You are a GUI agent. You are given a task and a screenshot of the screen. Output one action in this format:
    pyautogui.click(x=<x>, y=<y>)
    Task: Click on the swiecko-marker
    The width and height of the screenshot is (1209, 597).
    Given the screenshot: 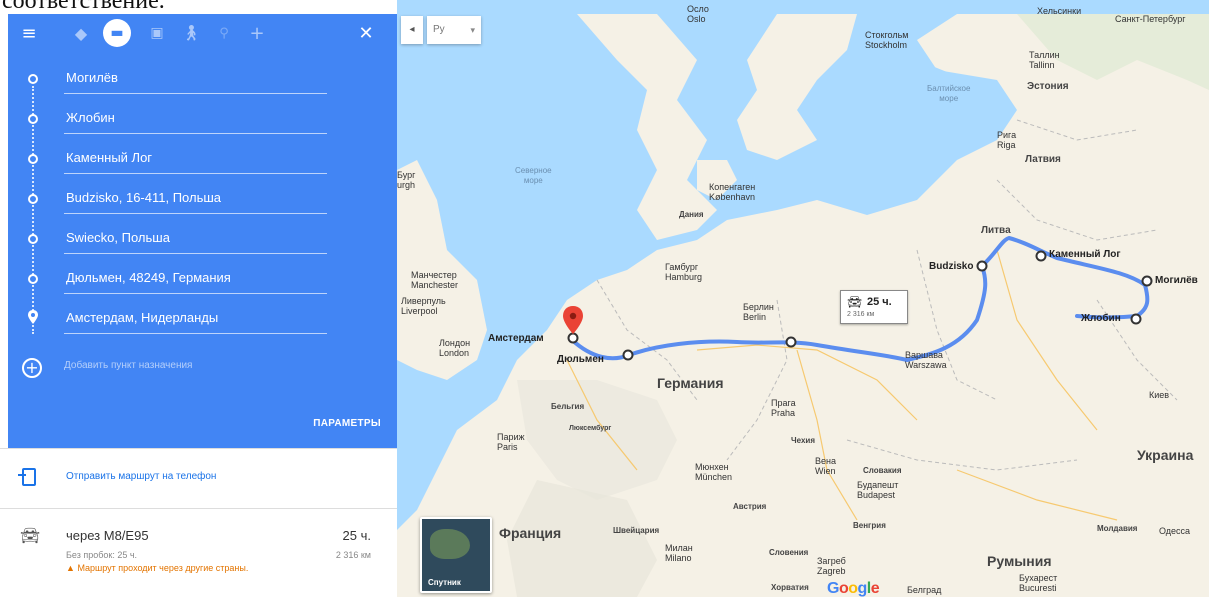 What is the action you would take?
    pyautogui.click(x=791, y=342)
    